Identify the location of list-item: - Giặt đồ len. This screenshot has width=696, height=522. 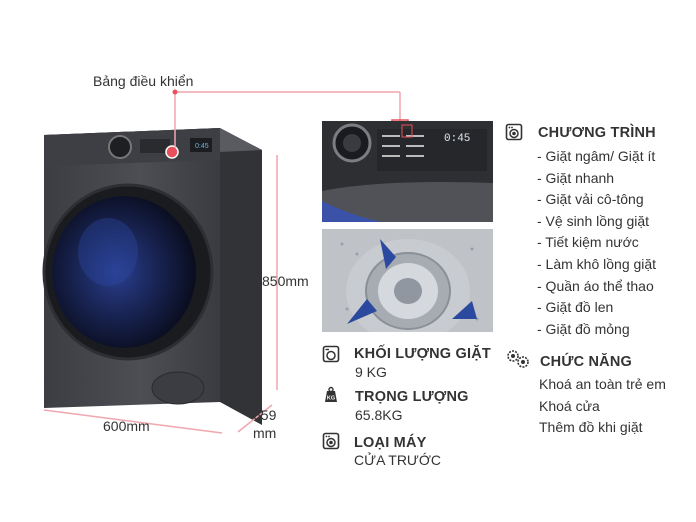
(575, 307).